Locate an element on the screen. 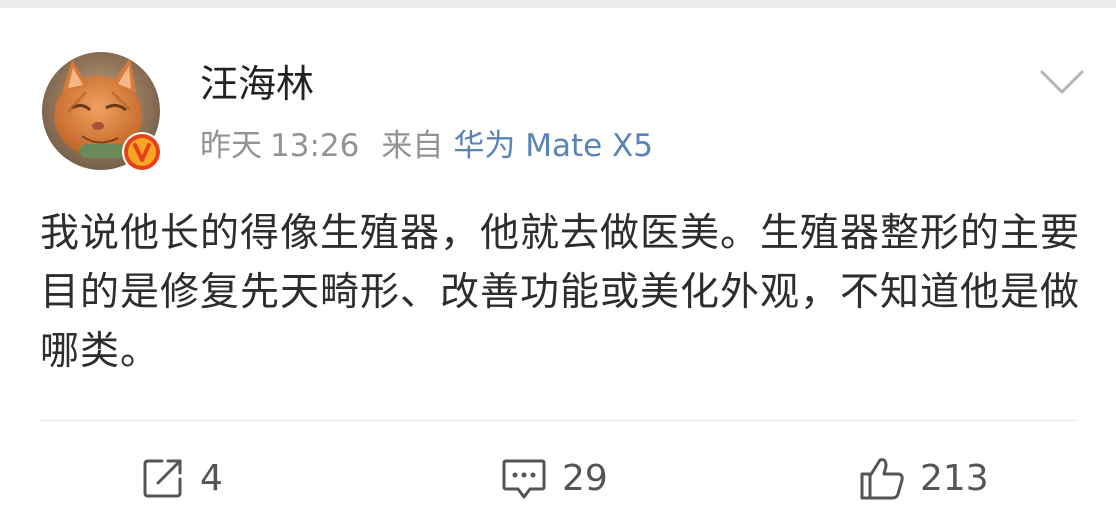  comment-icon is located at coordinates (524, 479).